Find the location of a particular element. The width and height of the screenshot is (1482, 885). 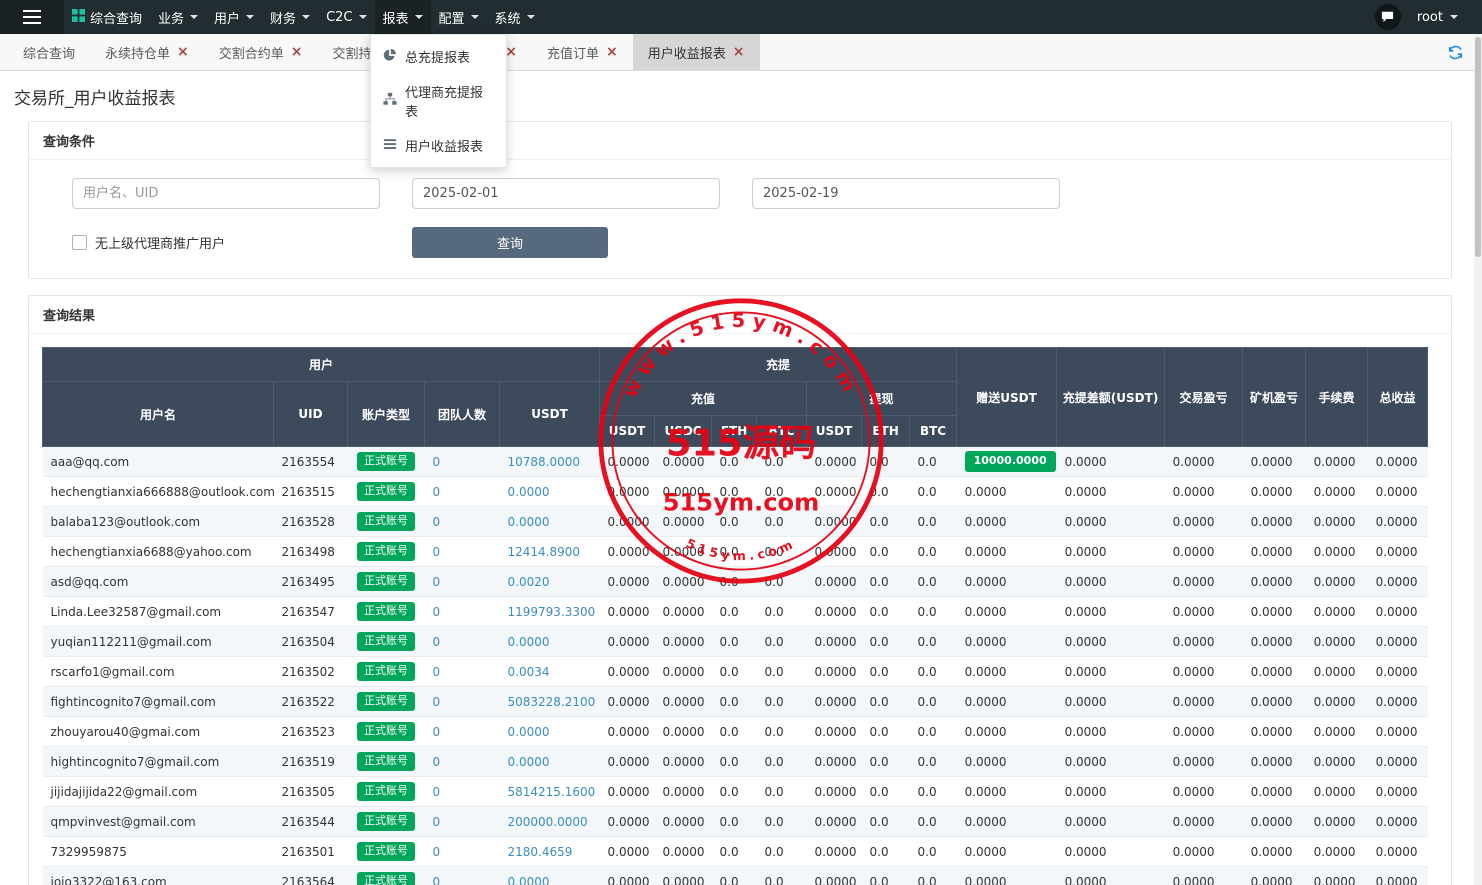

usdt-balance-link: 1199793.3300 is located at coordinates (552, 612).